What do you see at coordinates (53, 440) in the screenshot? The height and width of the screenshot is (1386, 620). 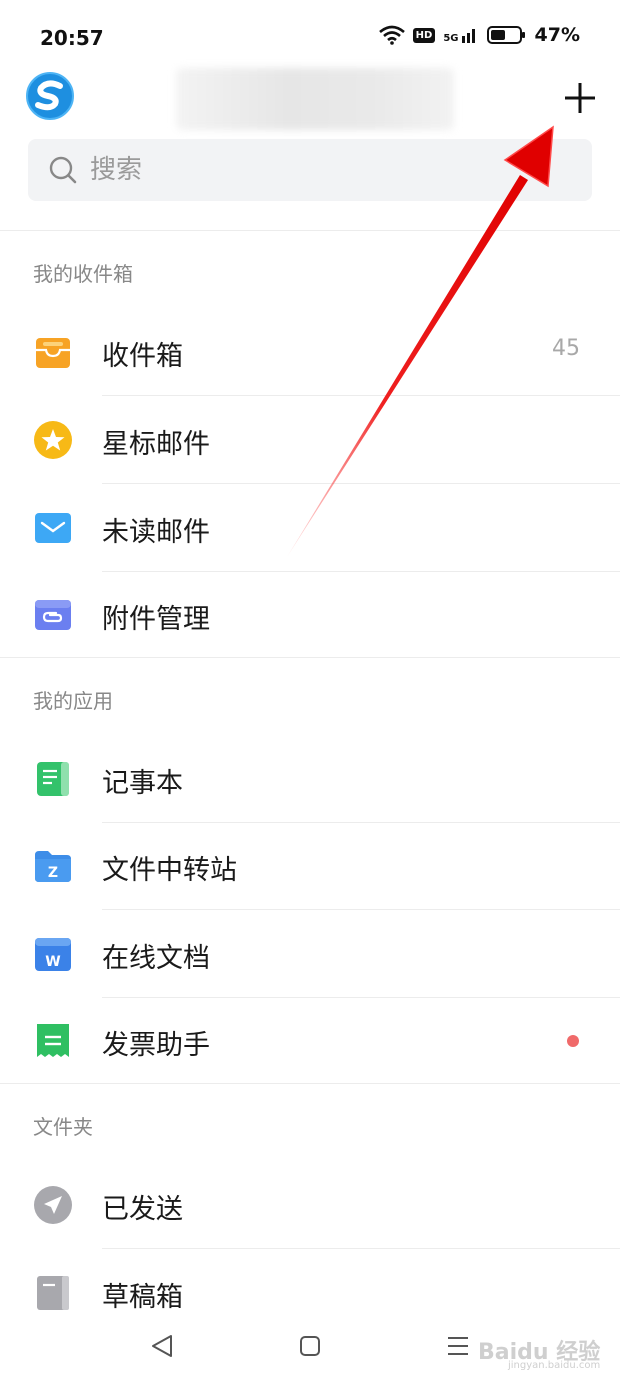 I see `star-icon` at bounding box center [53, 440].